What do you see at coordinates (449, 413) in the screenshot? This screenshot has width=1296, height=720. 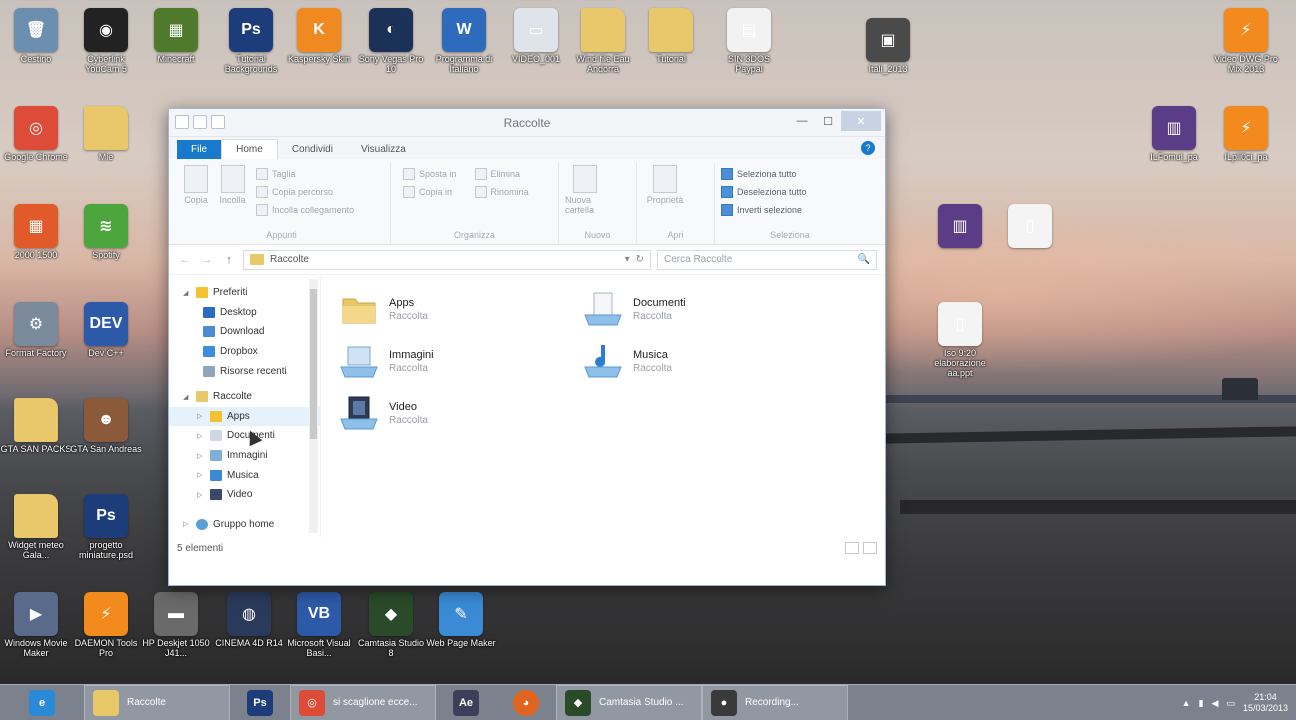 I see `library-video: Video Raccolta` at bounding box center [449, 413].